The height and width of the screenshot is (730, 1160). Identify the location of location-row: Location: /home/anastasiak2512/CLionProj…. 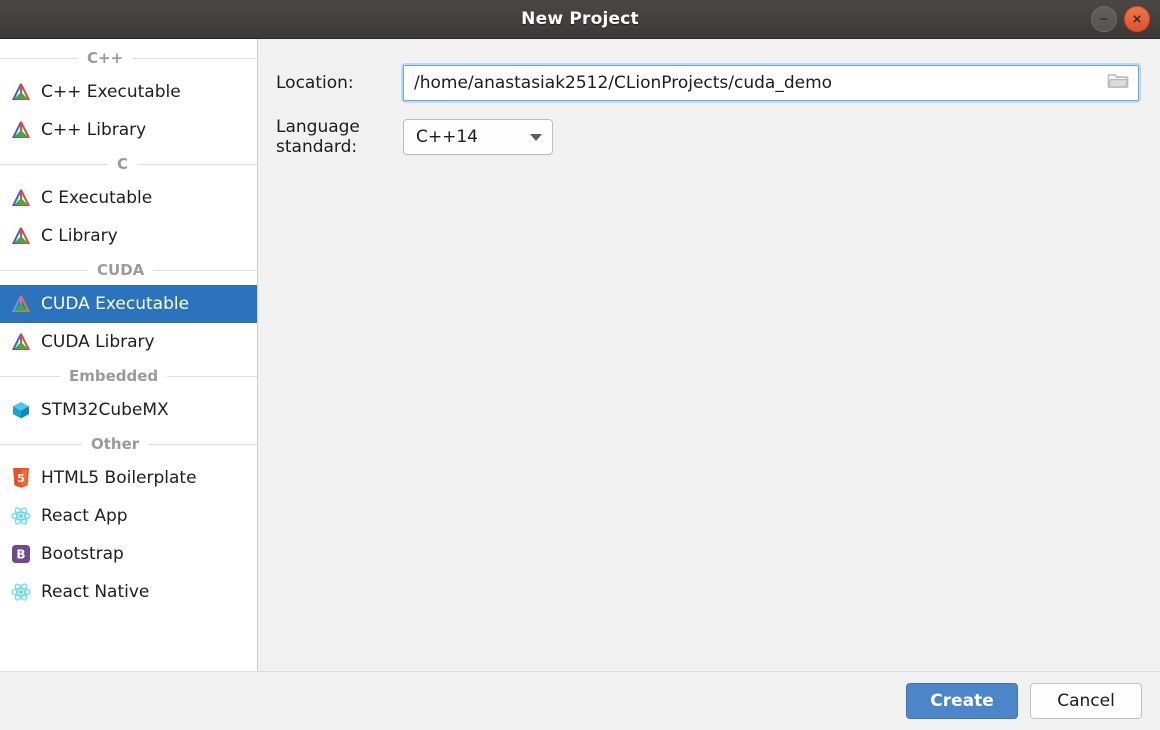
(709, 83).